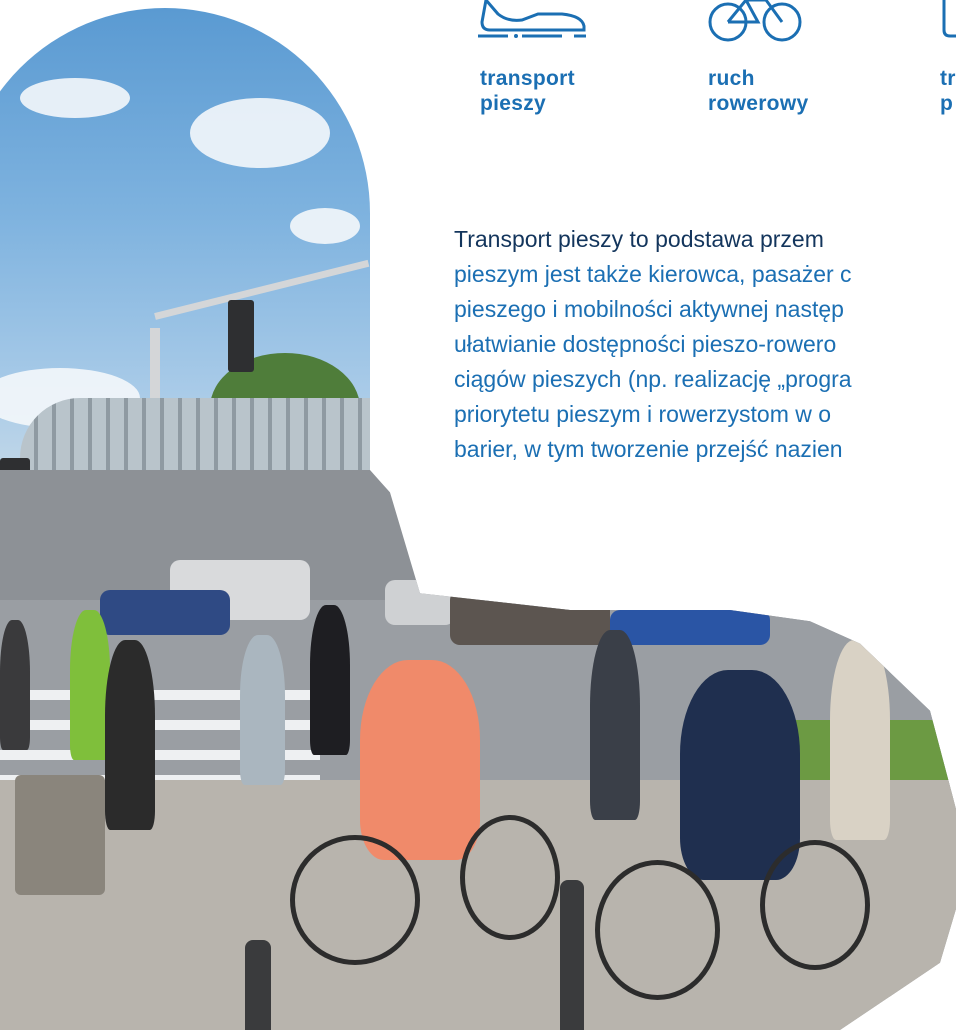  Describe the element at coordinates (948, 21) in the screenshot. I see `transit-icon` at that location.